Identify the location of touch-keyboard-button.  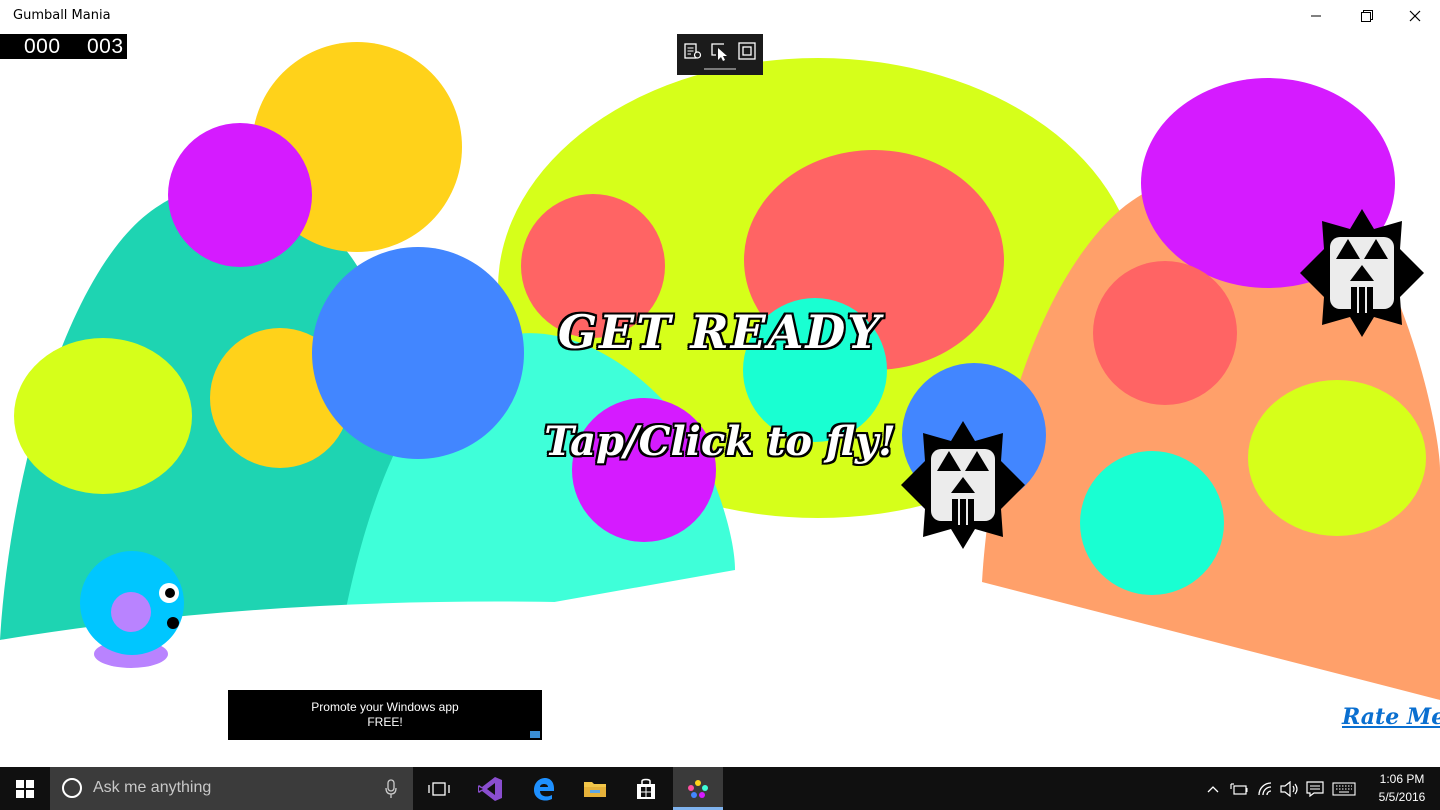
(1344, 788).